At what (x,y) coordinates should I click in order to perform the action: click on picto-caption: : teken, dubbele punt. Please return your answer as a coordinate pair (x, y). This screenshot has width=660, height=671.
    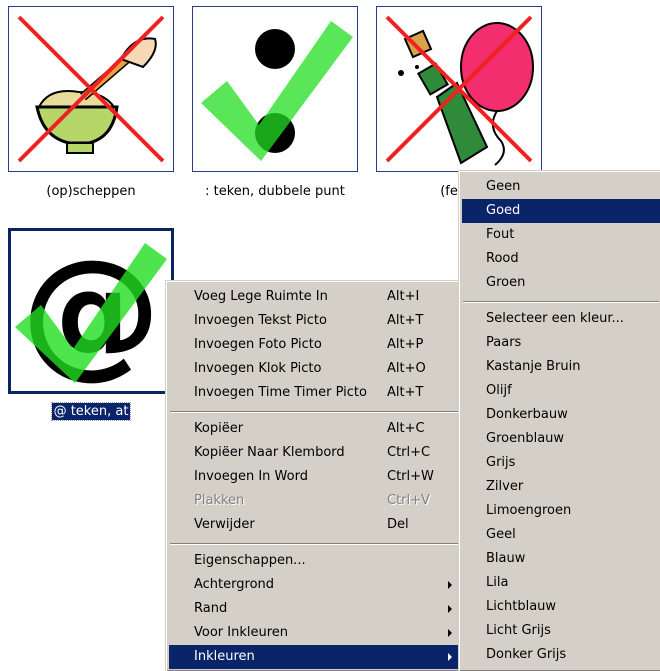
    Looking at the image, I should click on (275, 191).